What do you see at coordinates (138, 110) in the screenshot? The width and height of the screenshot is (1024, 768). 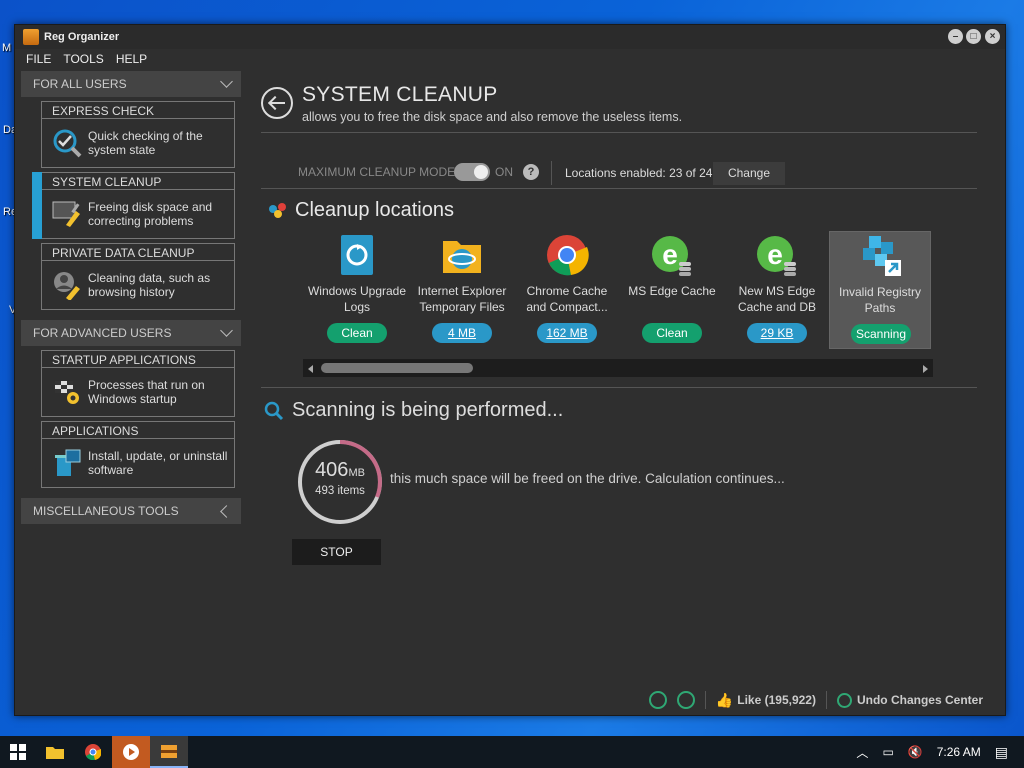 I see `sidebar-item-title: EXPRESS CHECK` at bounding box center [138, 110].